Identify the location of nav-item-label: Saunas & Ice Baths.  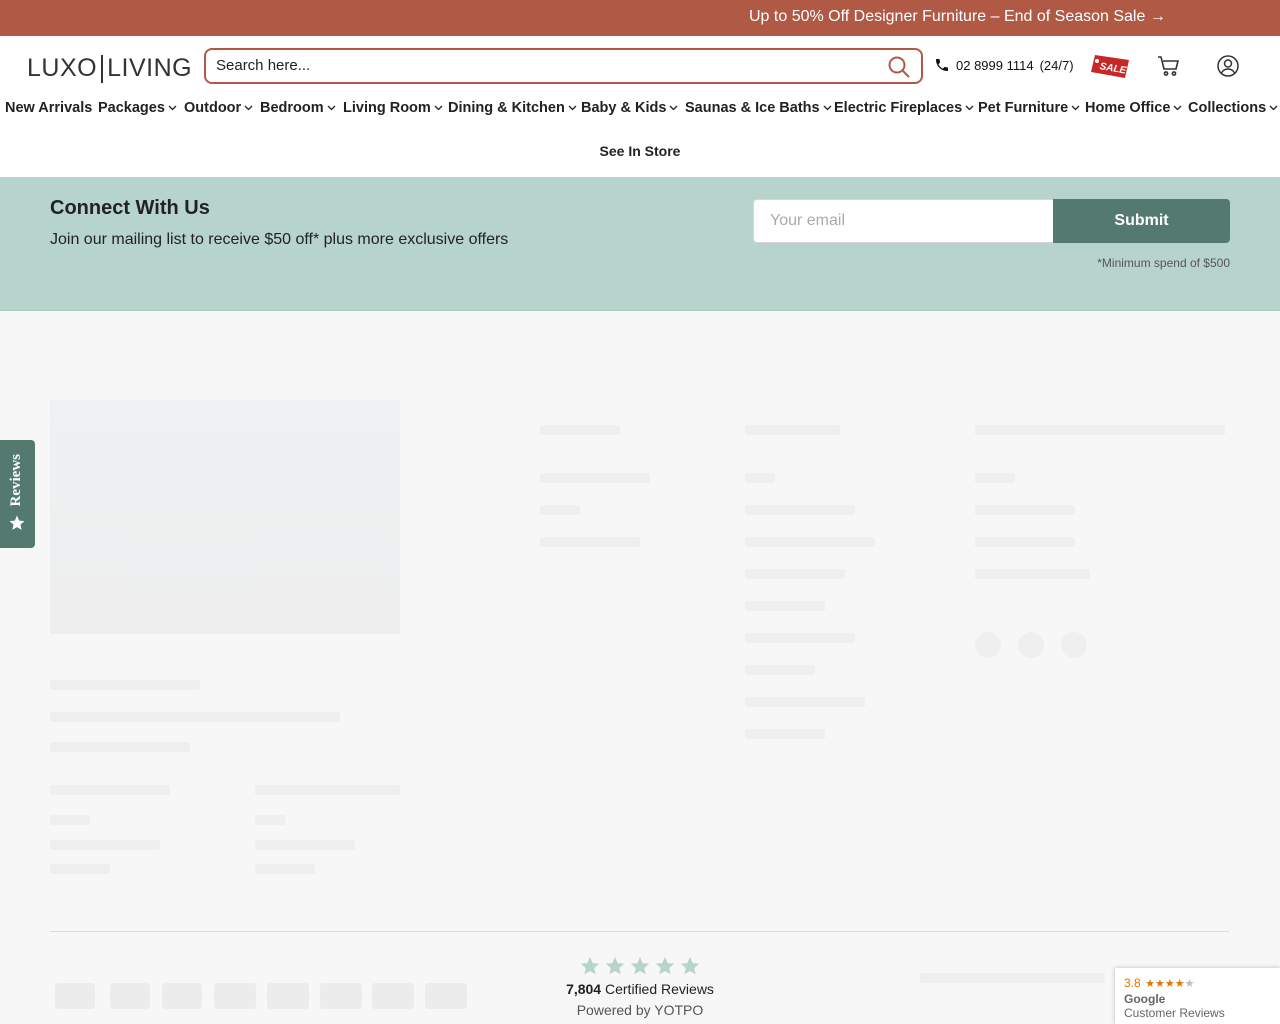
(752, 108).